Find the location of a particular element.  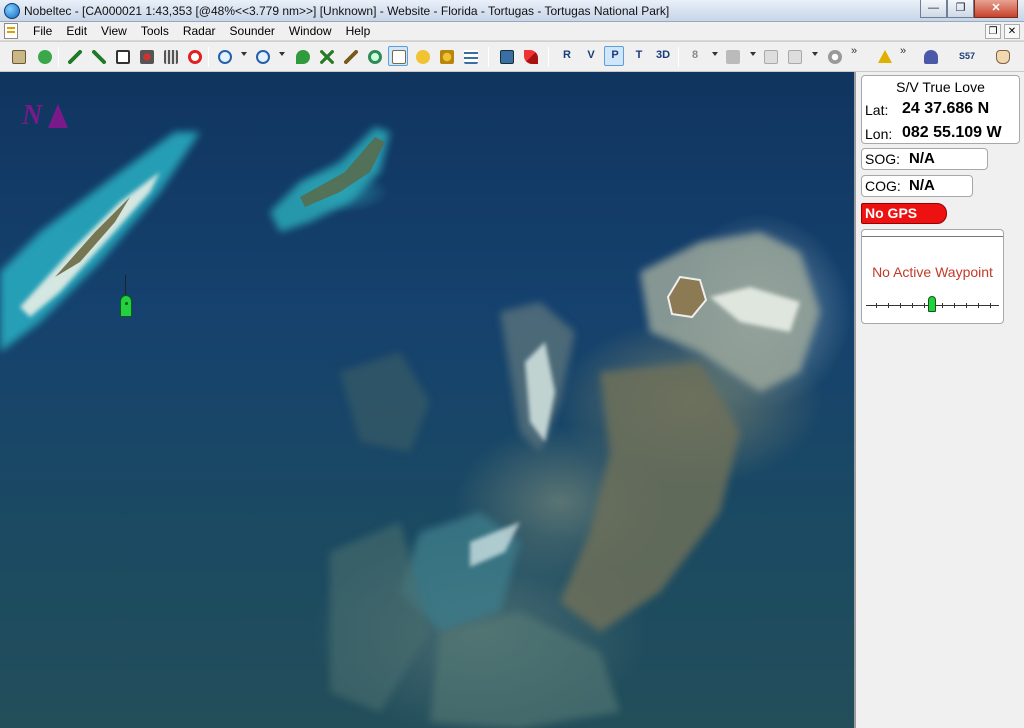

lifering-icon is located at coordinates (194, 56).